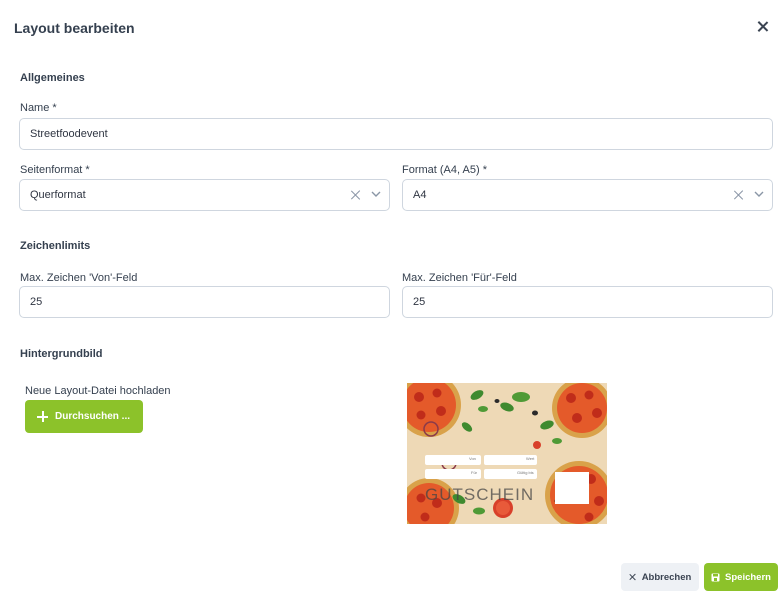 This screenshot has width=784, height=602. Describe the element at coordinates (52, 78) in the screenshot. I see `section-heading-general: Allgemeines` at that location.